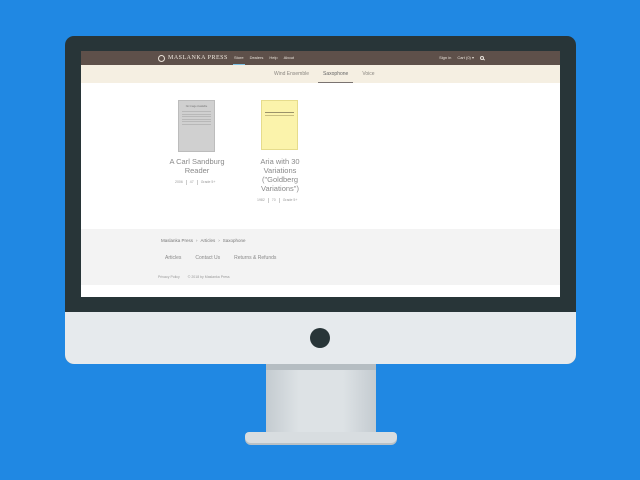 This screenshot has height=480, width=640. Describe the element at coordinates (279, 125) in the screenshot. I see `product-cover` at that location.